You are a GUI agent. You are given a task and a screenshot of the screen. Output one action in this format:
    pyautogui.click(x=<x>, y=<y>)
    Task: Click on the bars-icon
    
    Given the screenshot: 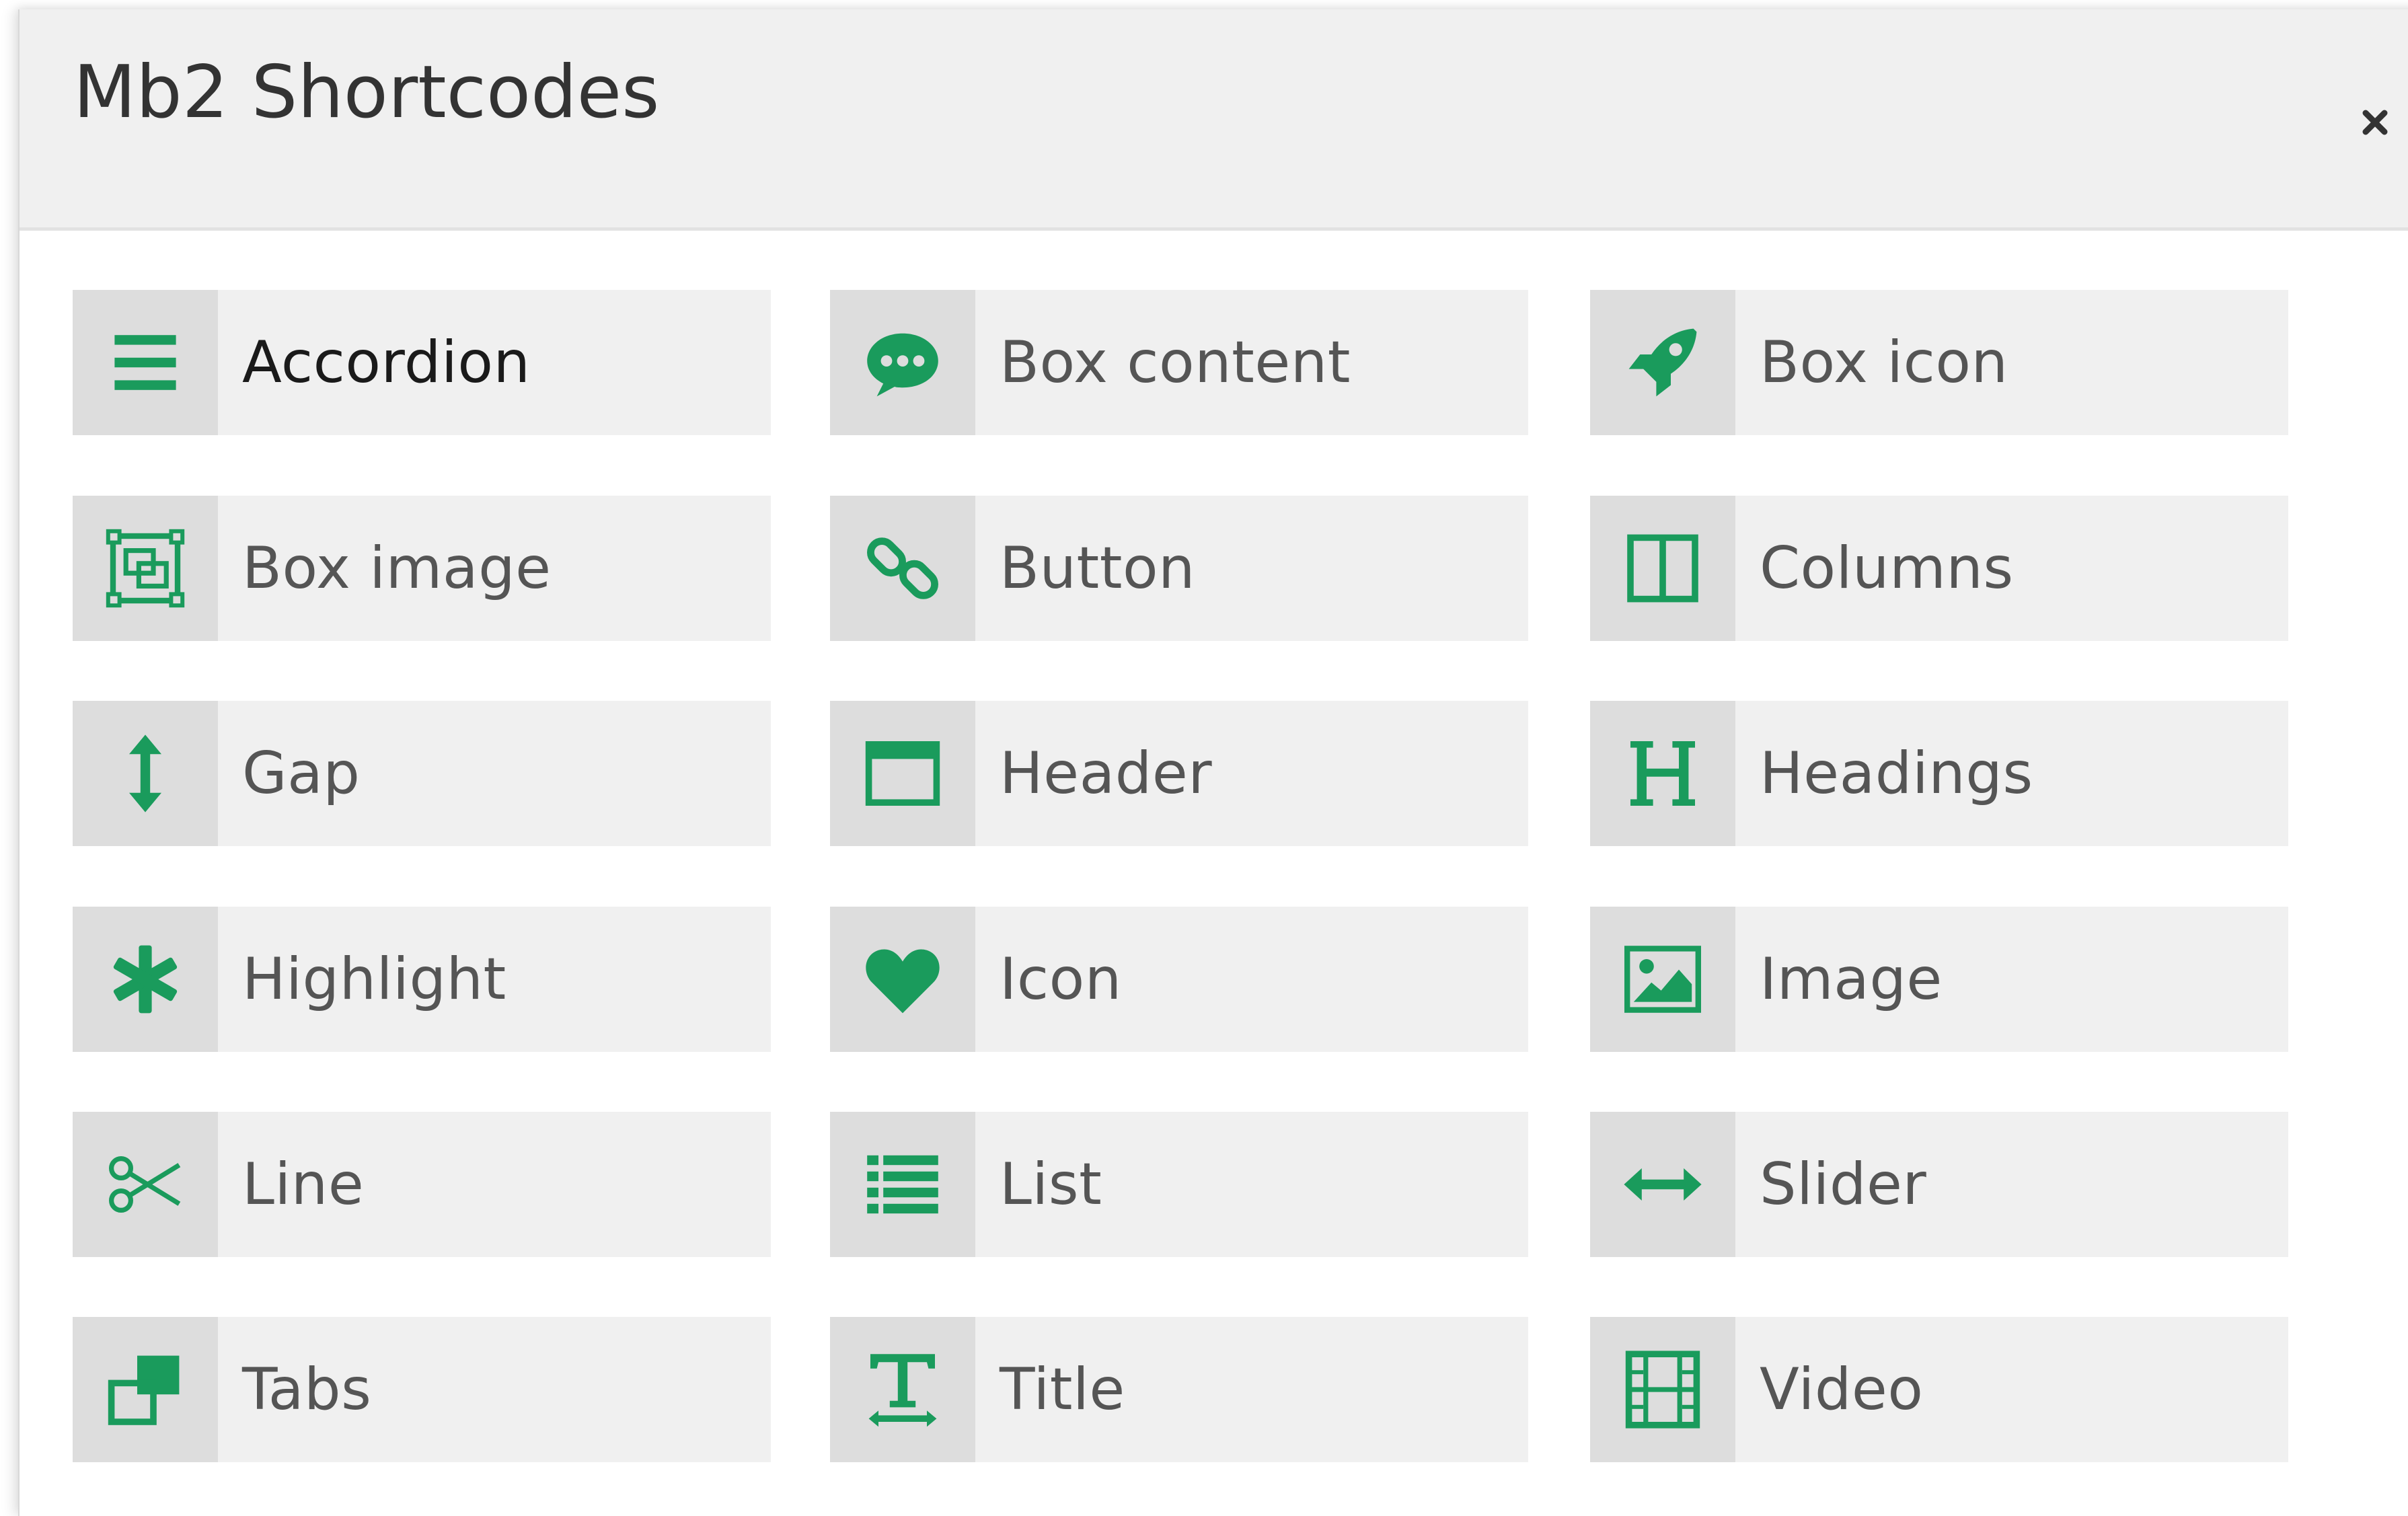 What is the action you would take?
    pyautogui.click(x=145, y=362)
    